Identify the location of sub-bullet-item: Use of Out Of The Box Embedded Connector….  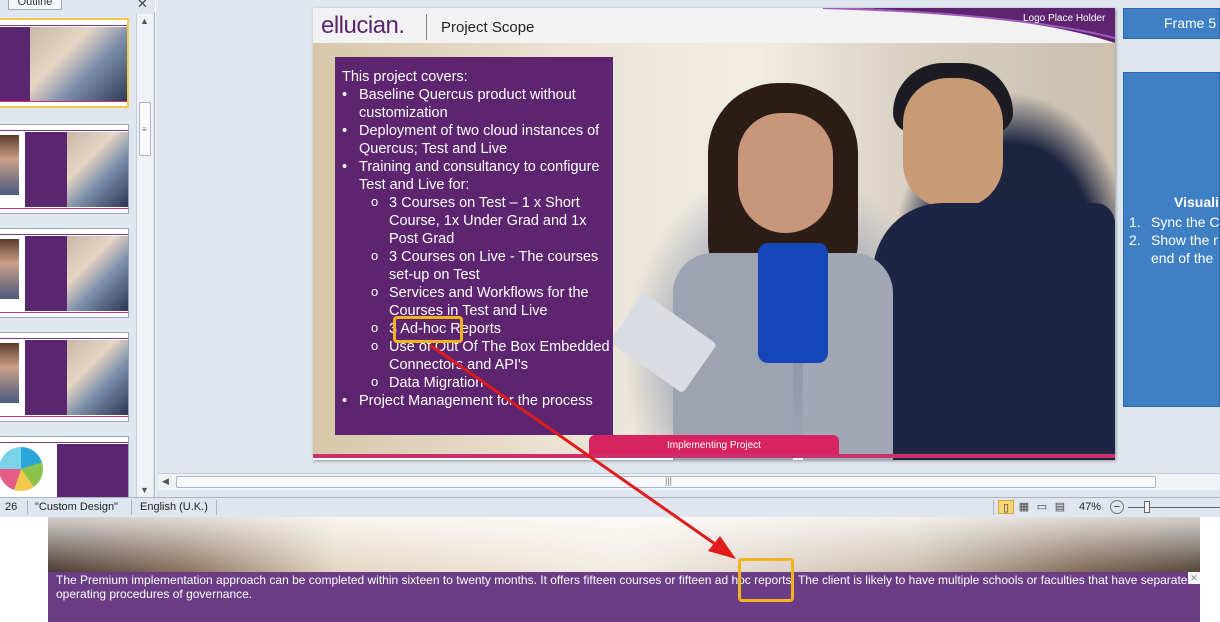
(490, 355).